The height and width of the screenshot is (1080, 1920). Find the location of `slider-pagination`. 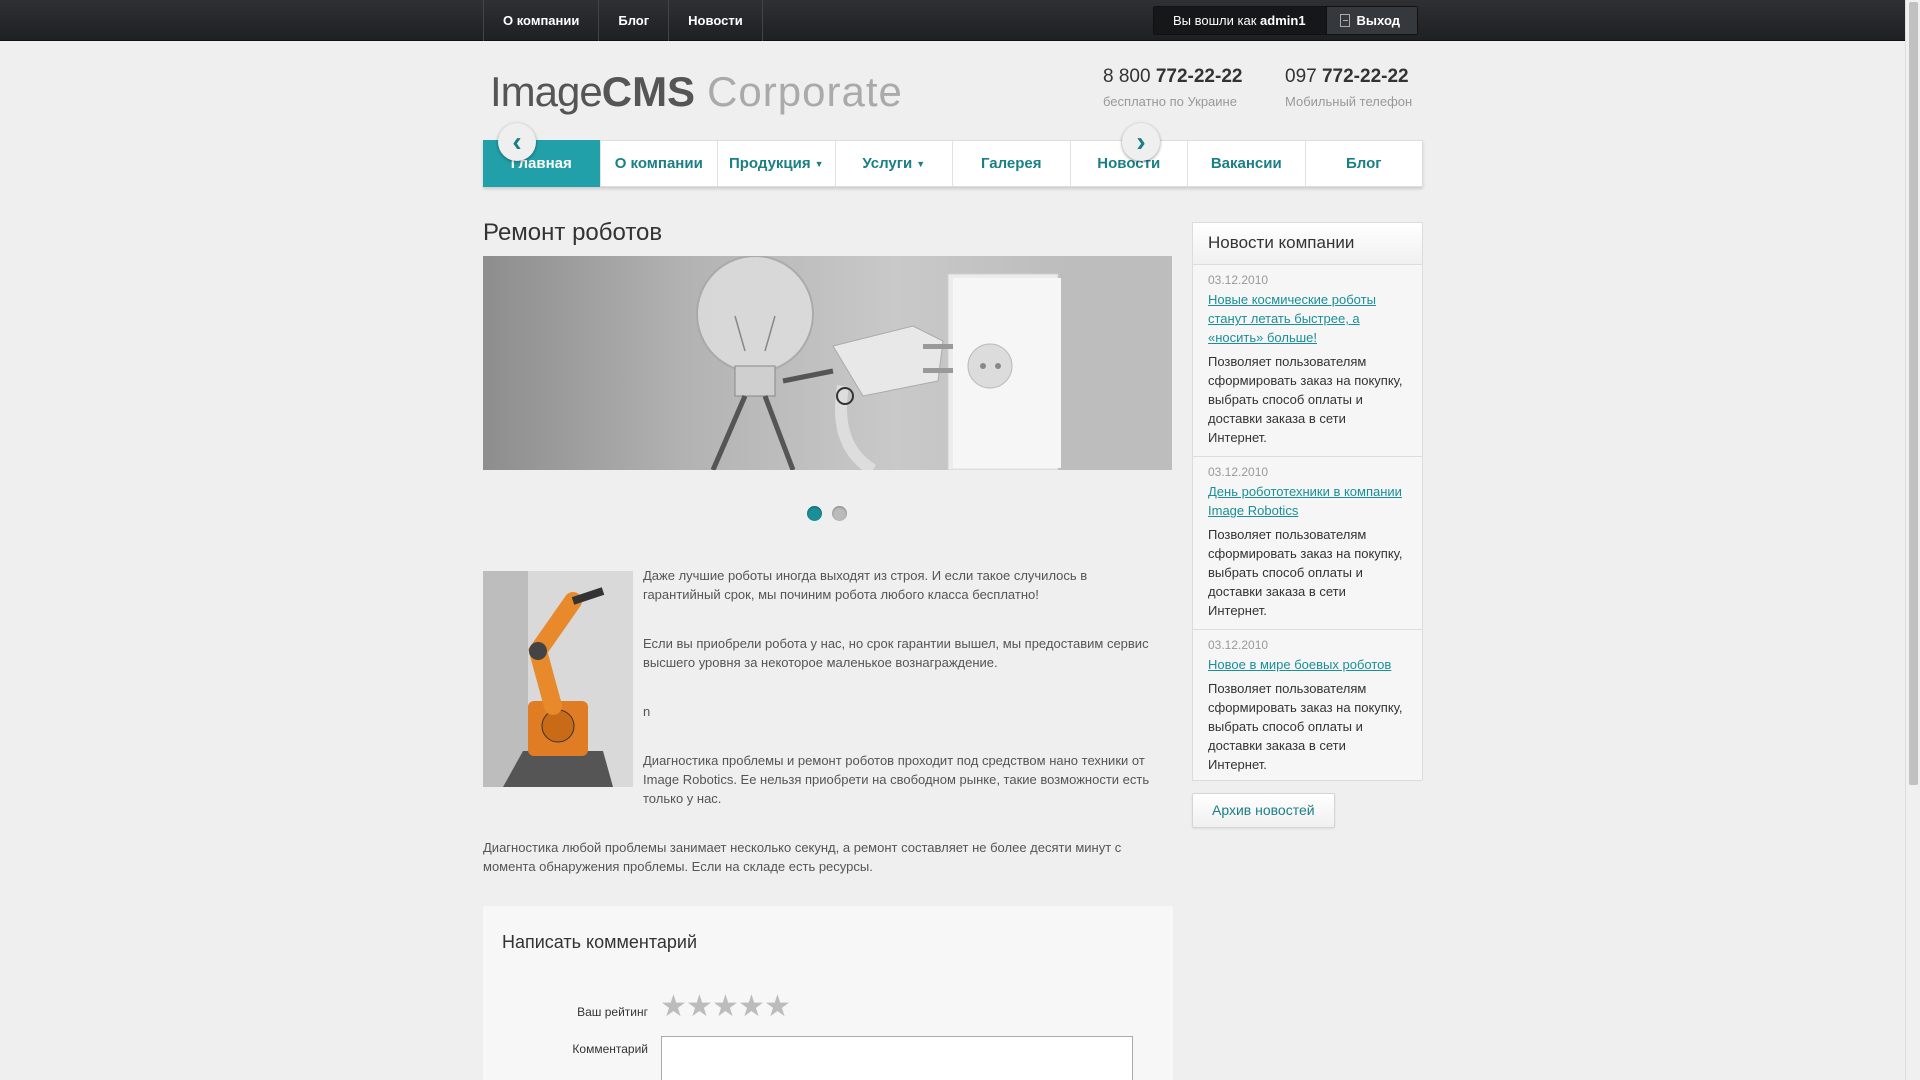

slider-pagination is located at coordinates (827, 513).